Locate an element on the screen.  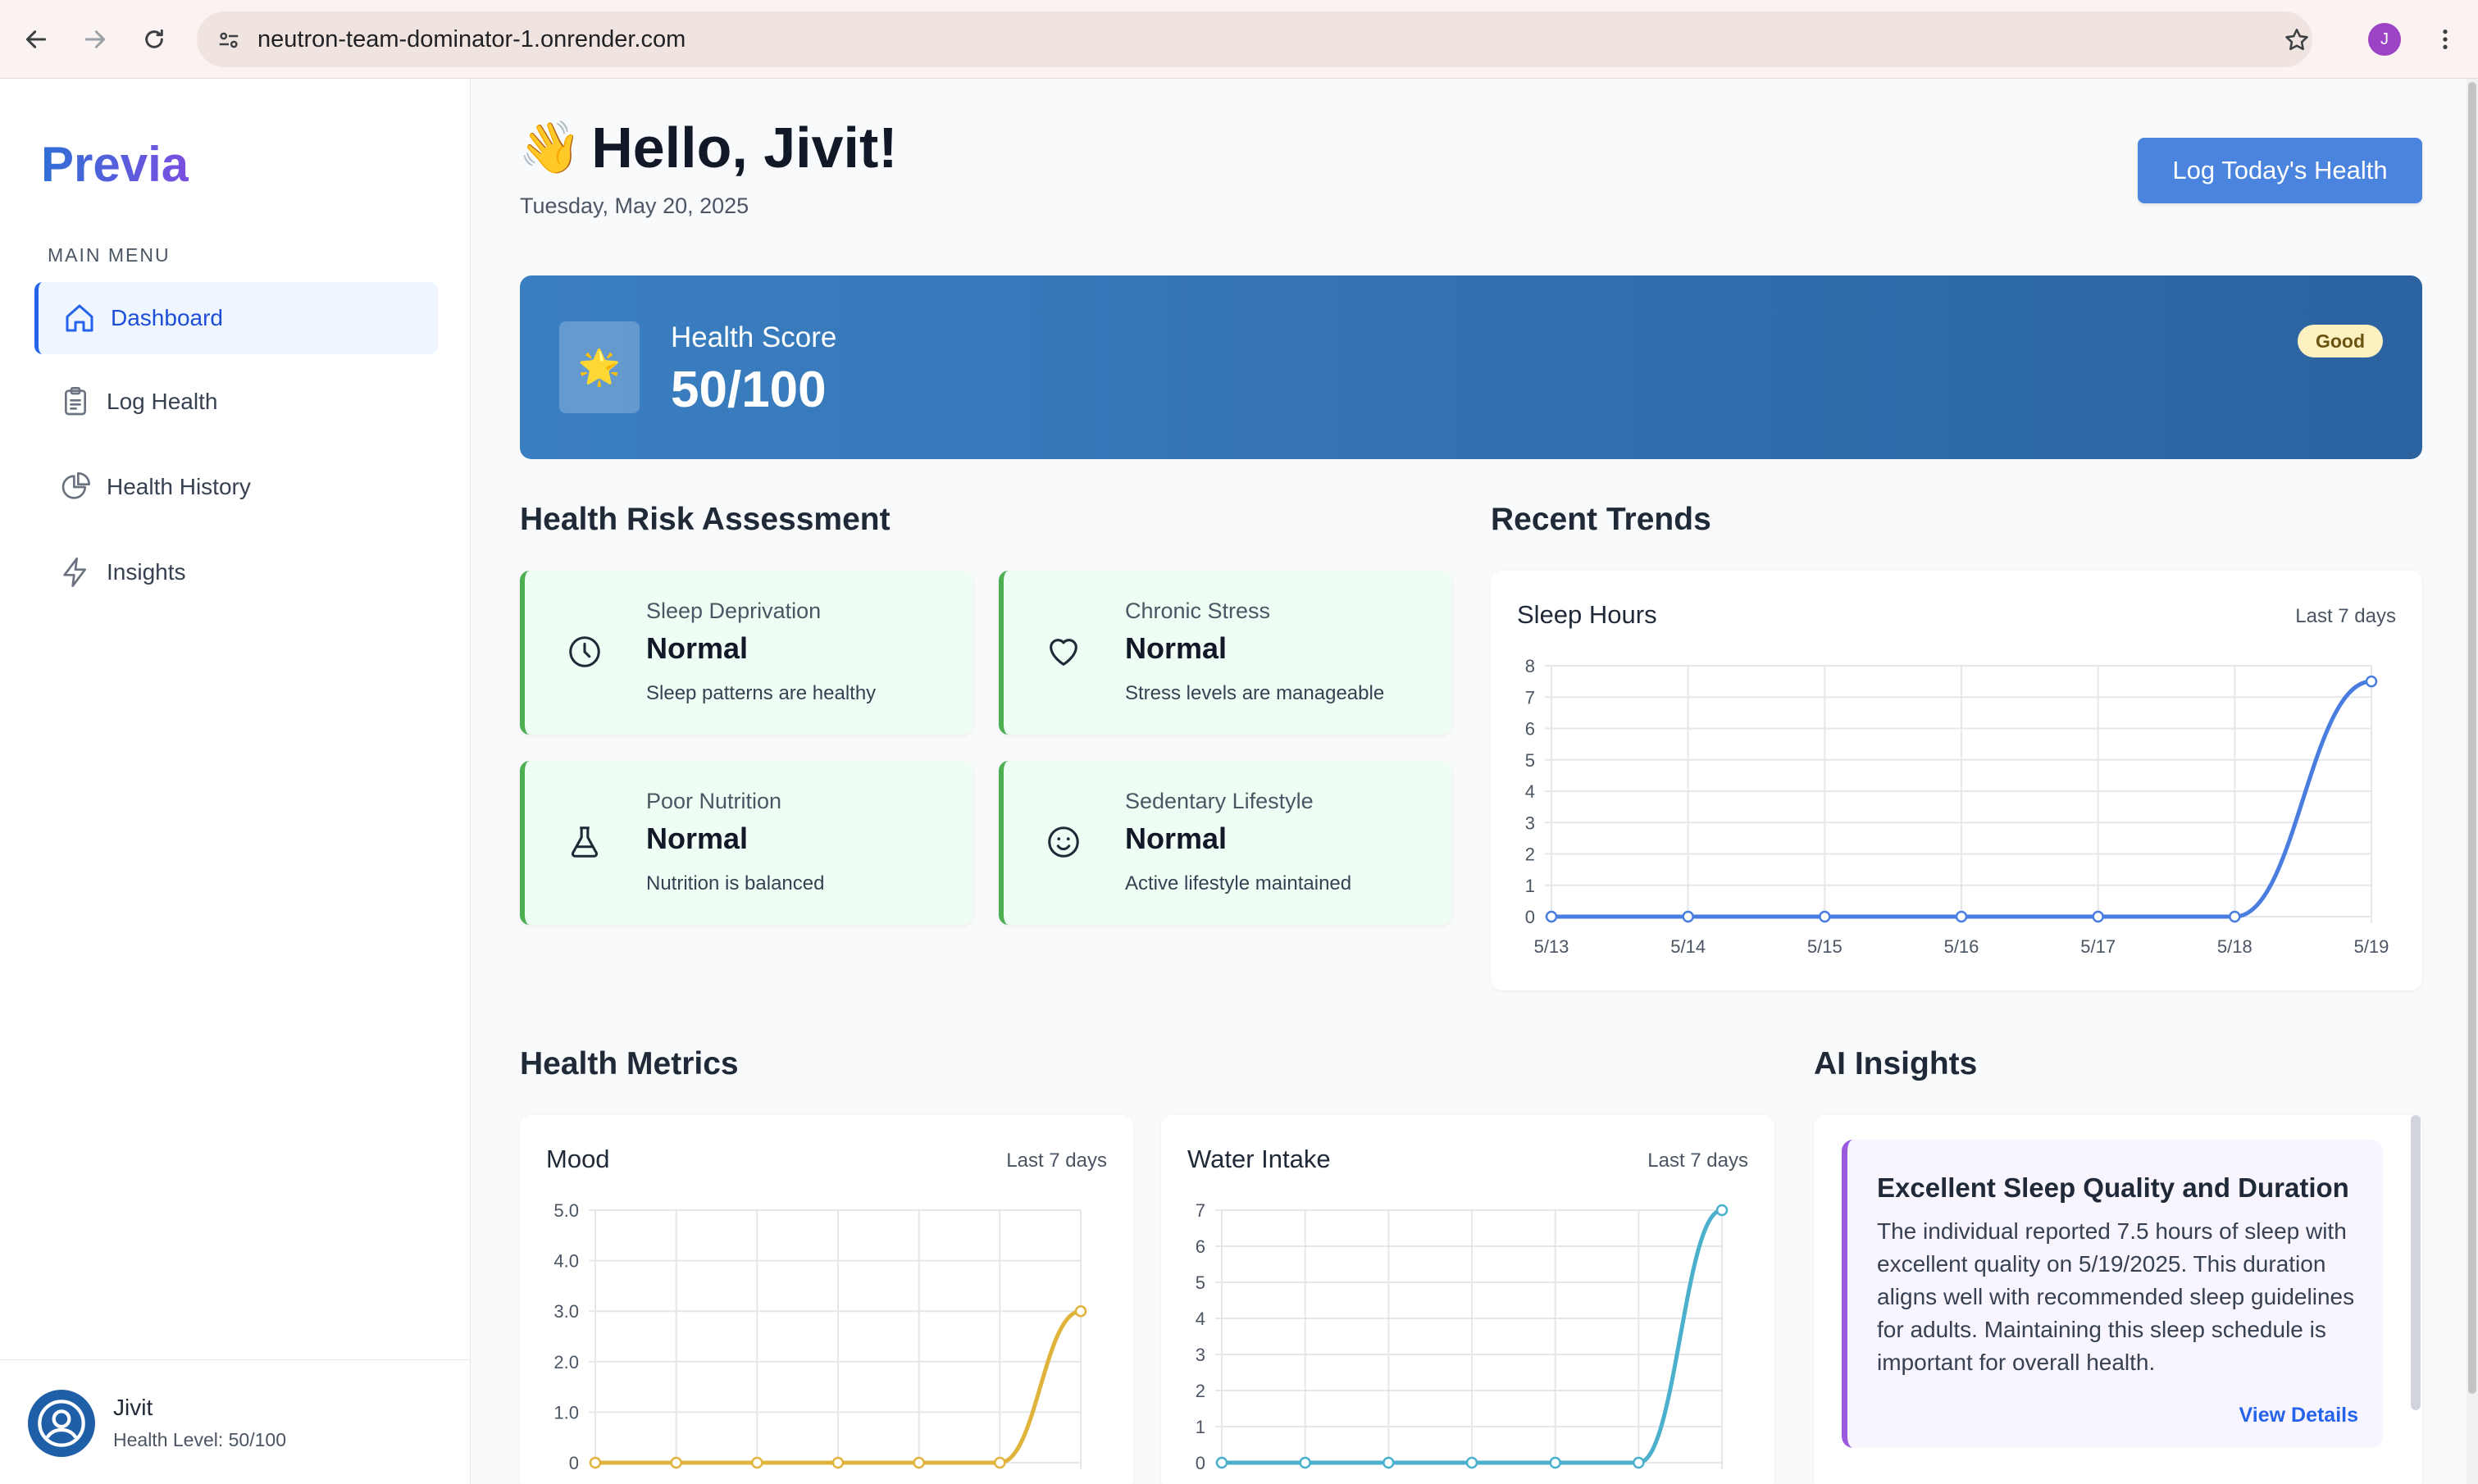
risk-desc: Sleep patterns are healthy is located at coordinates (761, 693).